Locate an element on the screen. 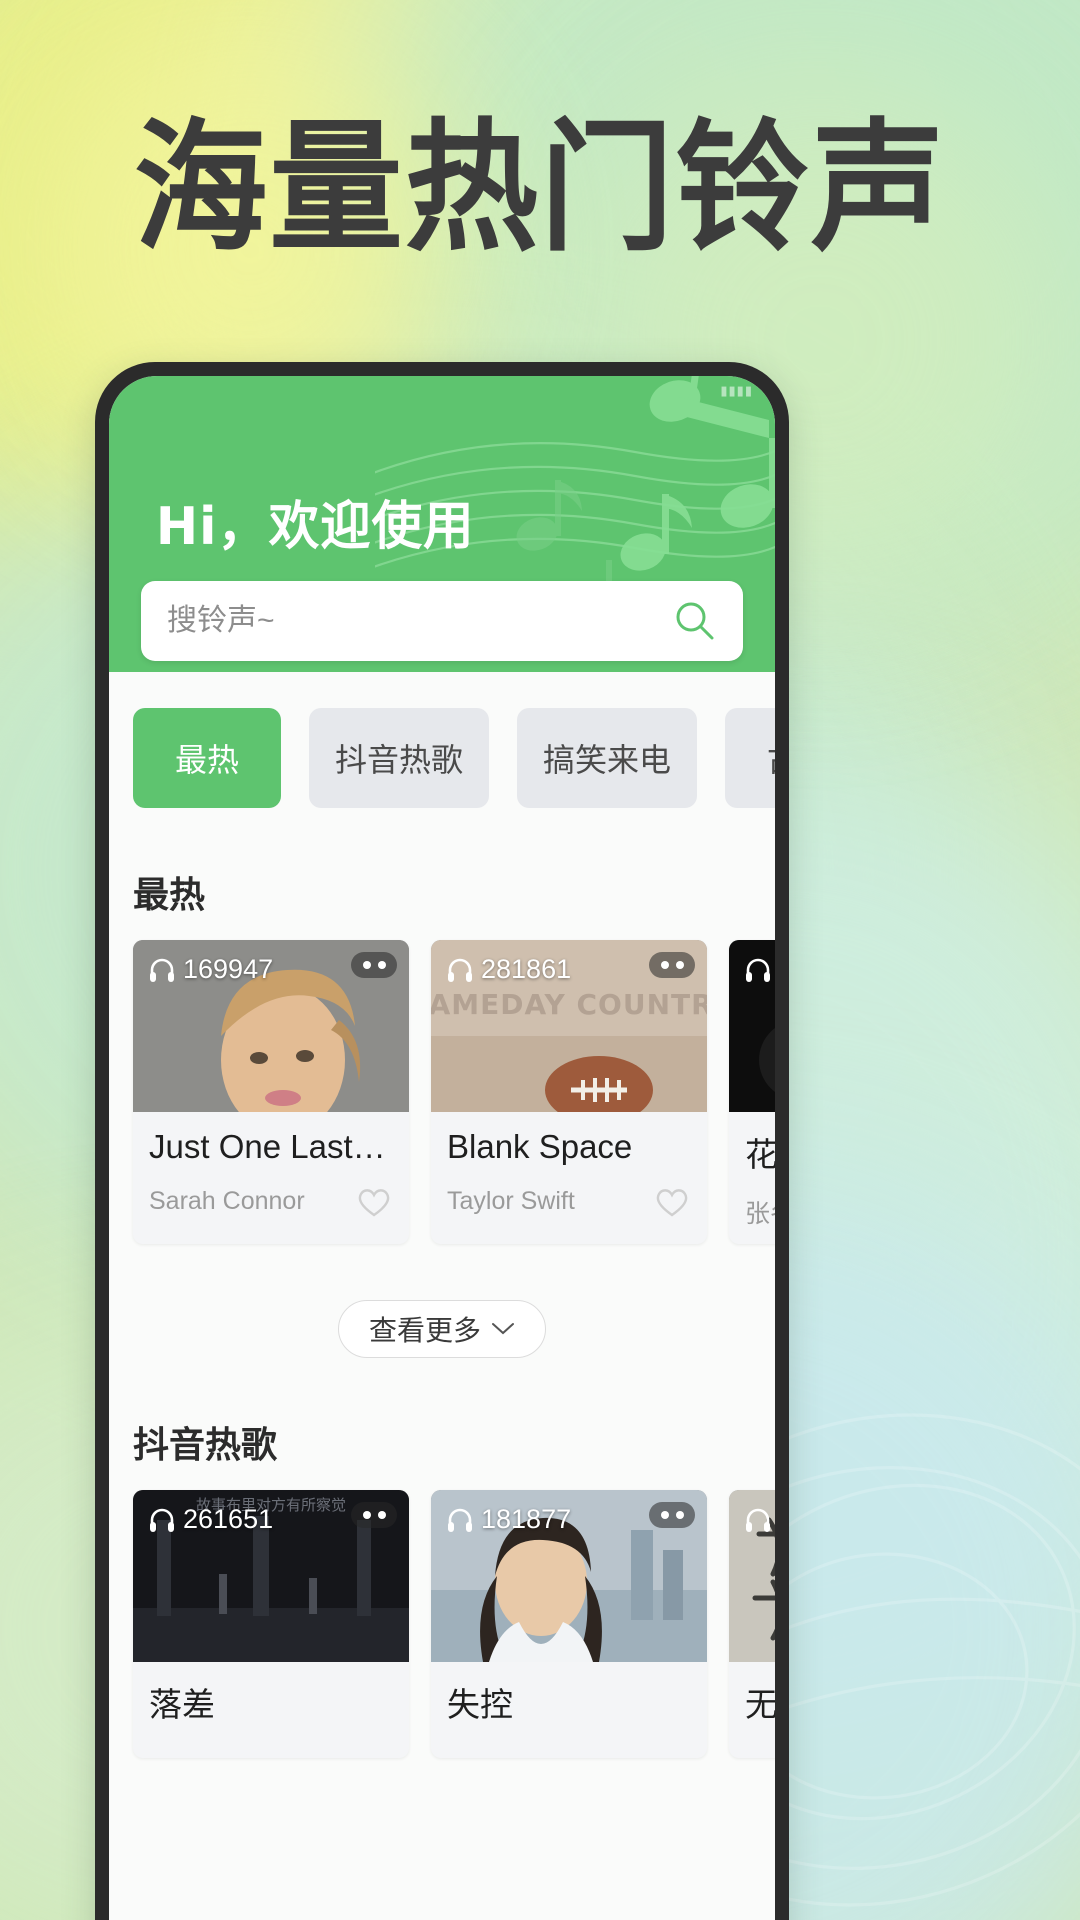 Image resolution: width=1080 pixels, height=1920 pixels. card-footer: Taylor Swift is located at coordinates (569, 1201).